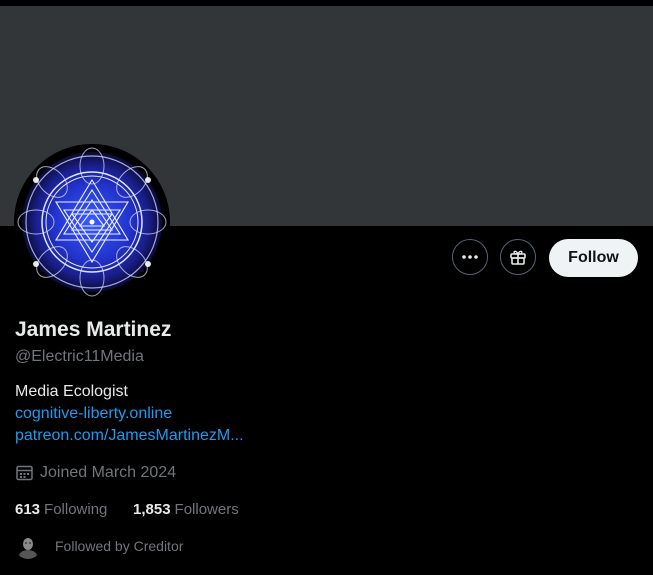 This screenshot has height=575, width=653. I want to click on more-button, so click(470, 257).